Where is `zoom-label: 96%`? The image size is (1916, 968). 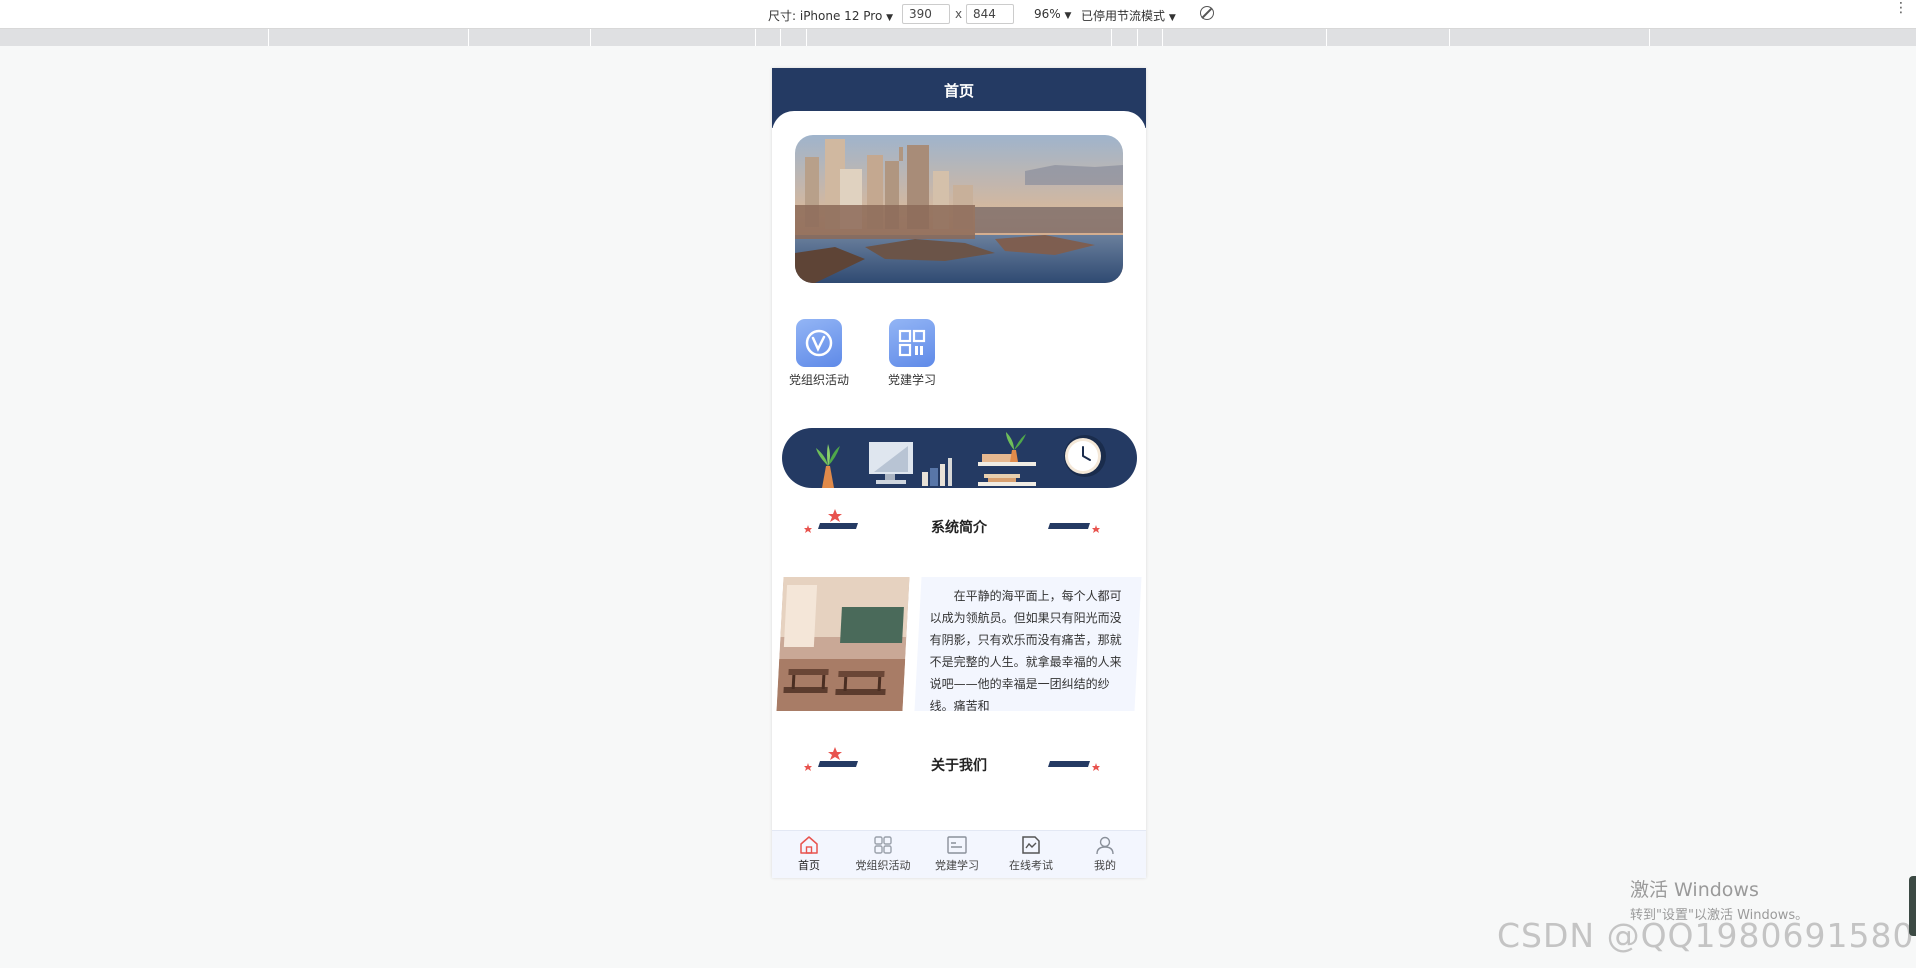
zoom-label: 96% is located at coordinates (1047, 14).